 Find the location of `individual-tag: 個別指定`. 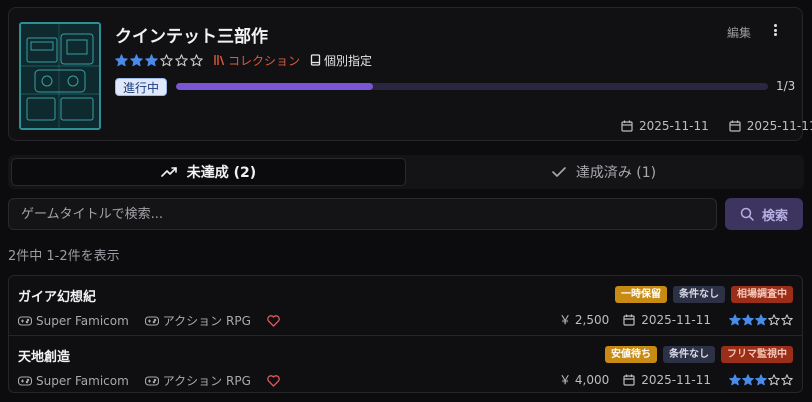

individual-tag: 個別指定 is located at coordinates (341, 60).